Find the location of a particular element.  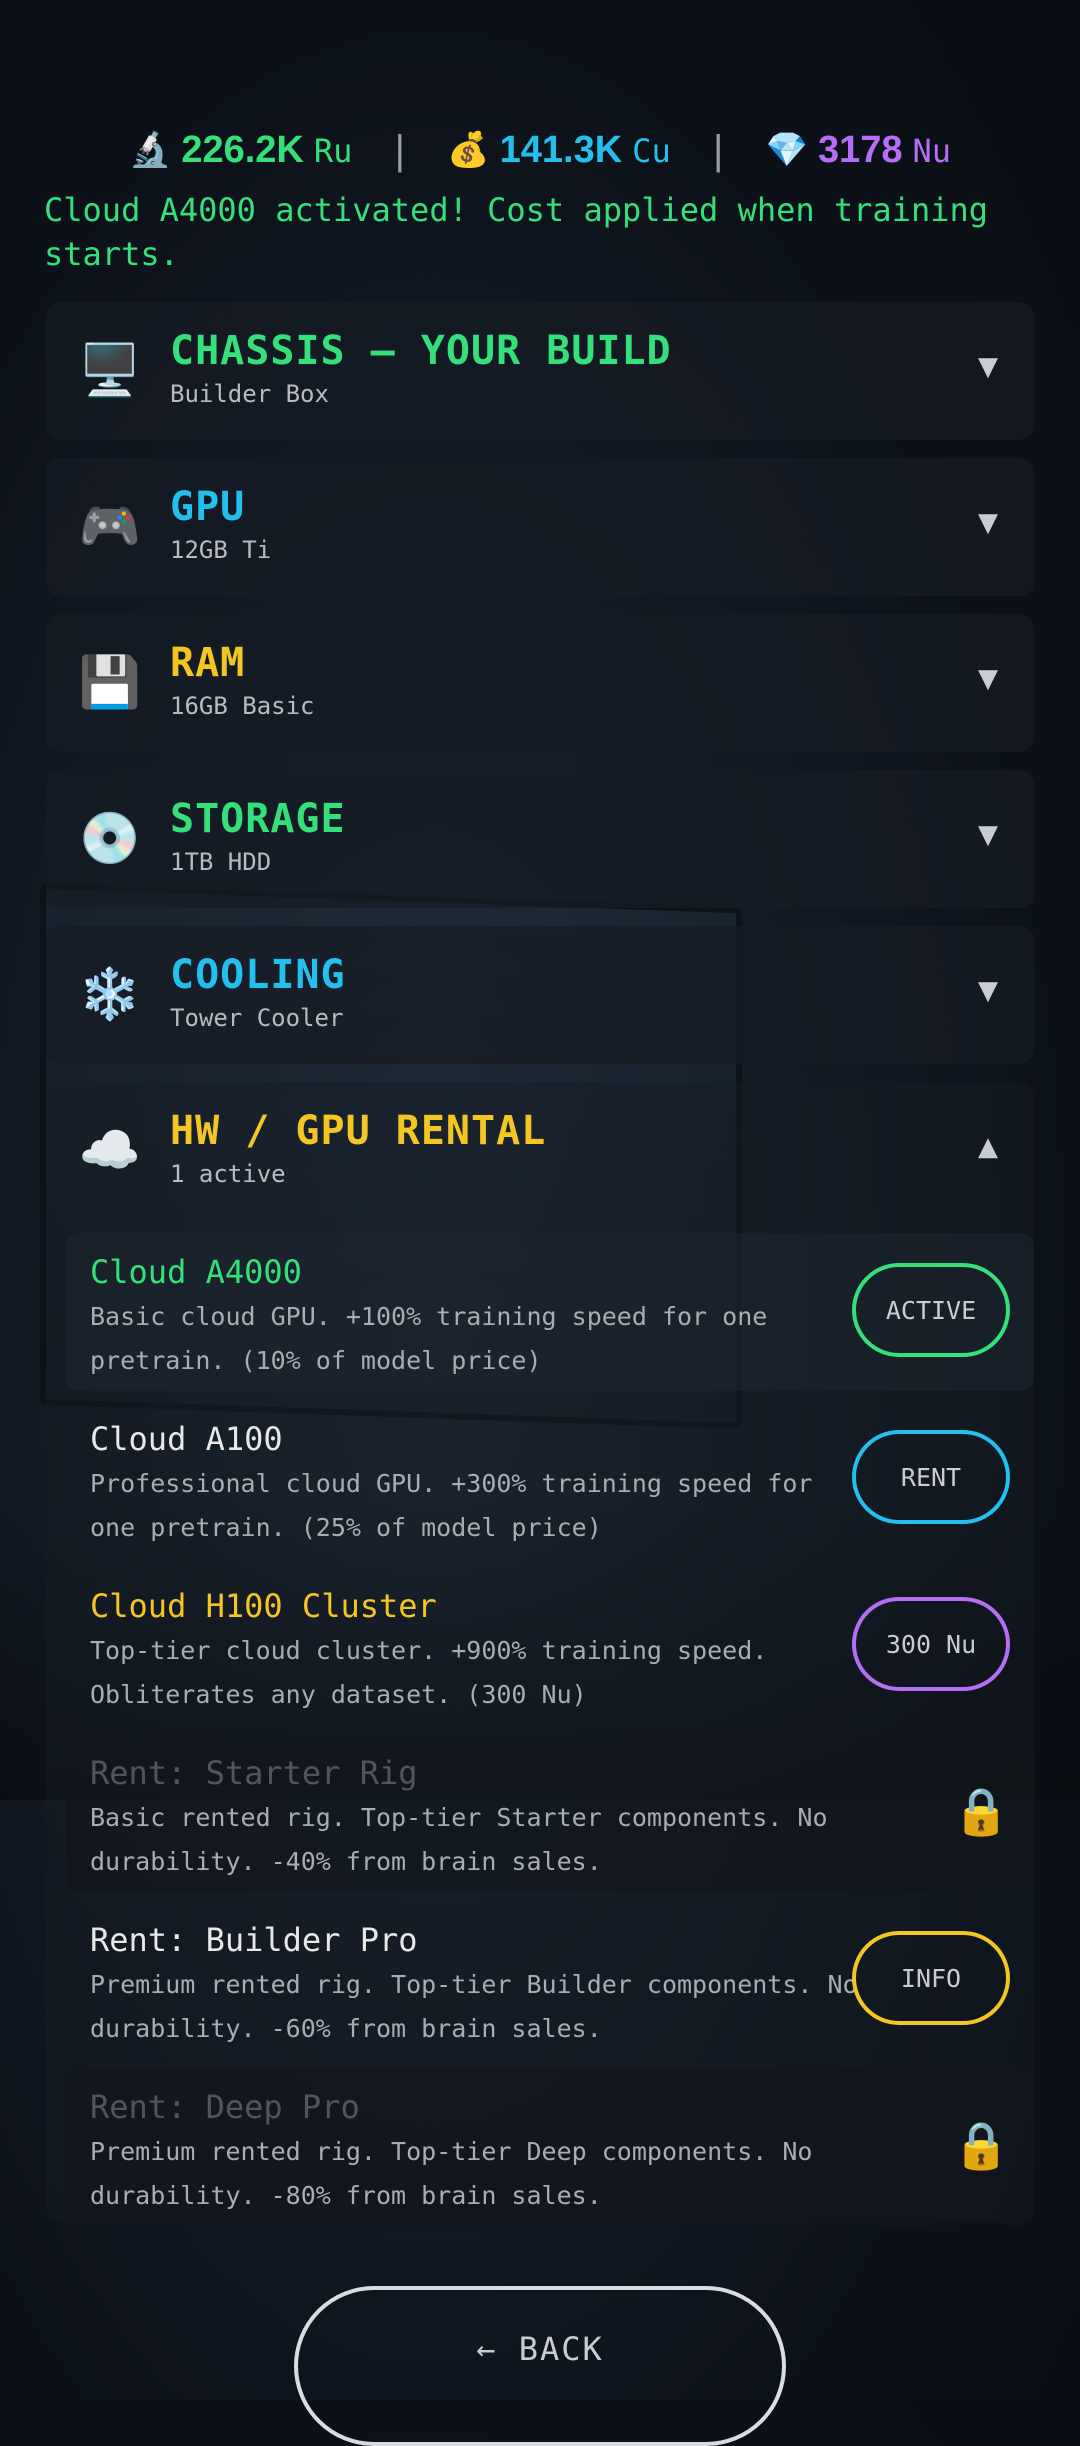

monitor-icon: 🖥️ is located at coordinates (110, 369).